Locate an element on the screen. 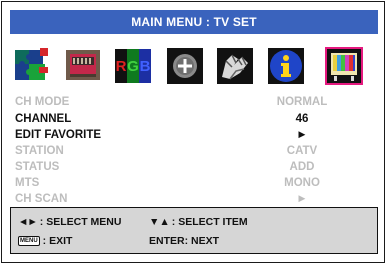 This screenshot has width=388, height=266. menu-item-value: CATV is located at coordinates (302, 151).